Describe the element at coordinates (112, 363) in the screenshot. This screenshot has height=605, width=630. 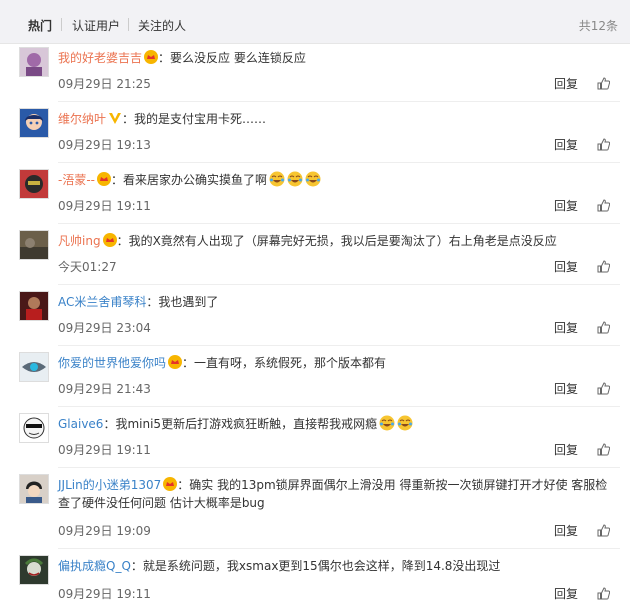
I see `username-link: 你爱的世界他爱你吗` at that location.